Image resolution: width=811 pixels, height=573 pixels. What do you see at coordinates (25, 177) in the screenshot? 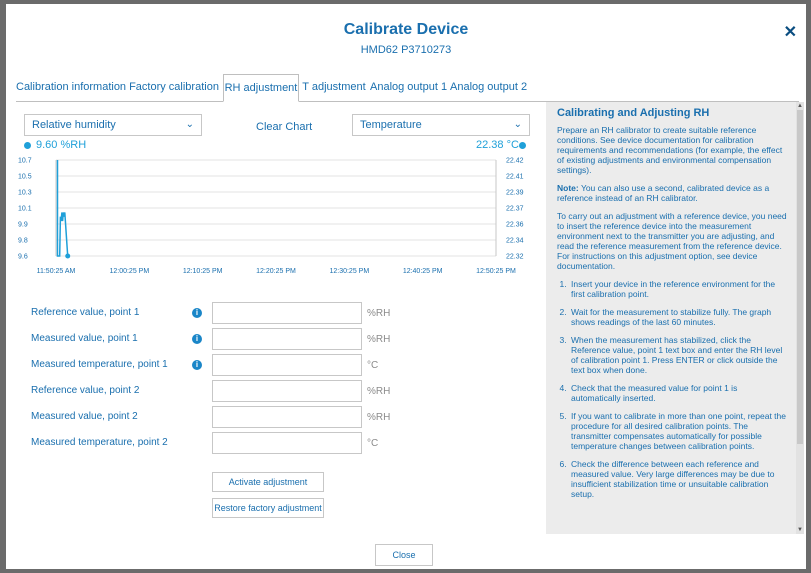
I see `y-left-tick: 10.5` at bounding box center [25, 177].